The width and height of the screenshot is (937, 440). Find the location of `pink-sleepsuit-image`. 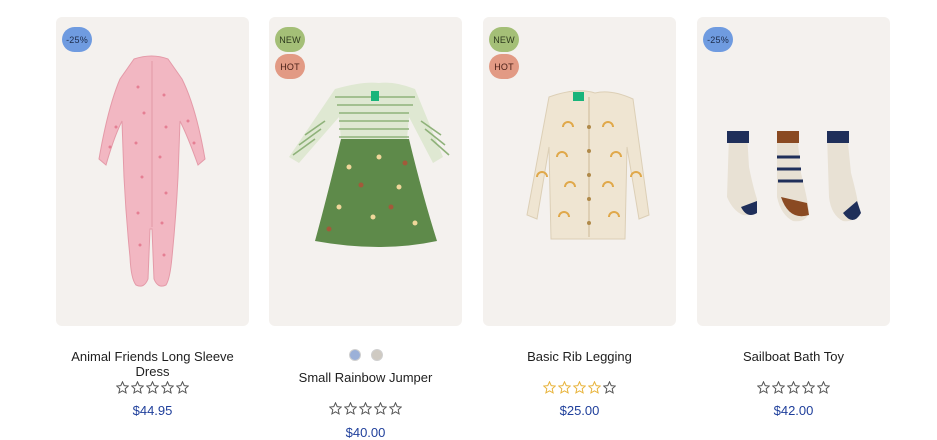

pink-sleepsuit-image is located at coordinates (152, 171).